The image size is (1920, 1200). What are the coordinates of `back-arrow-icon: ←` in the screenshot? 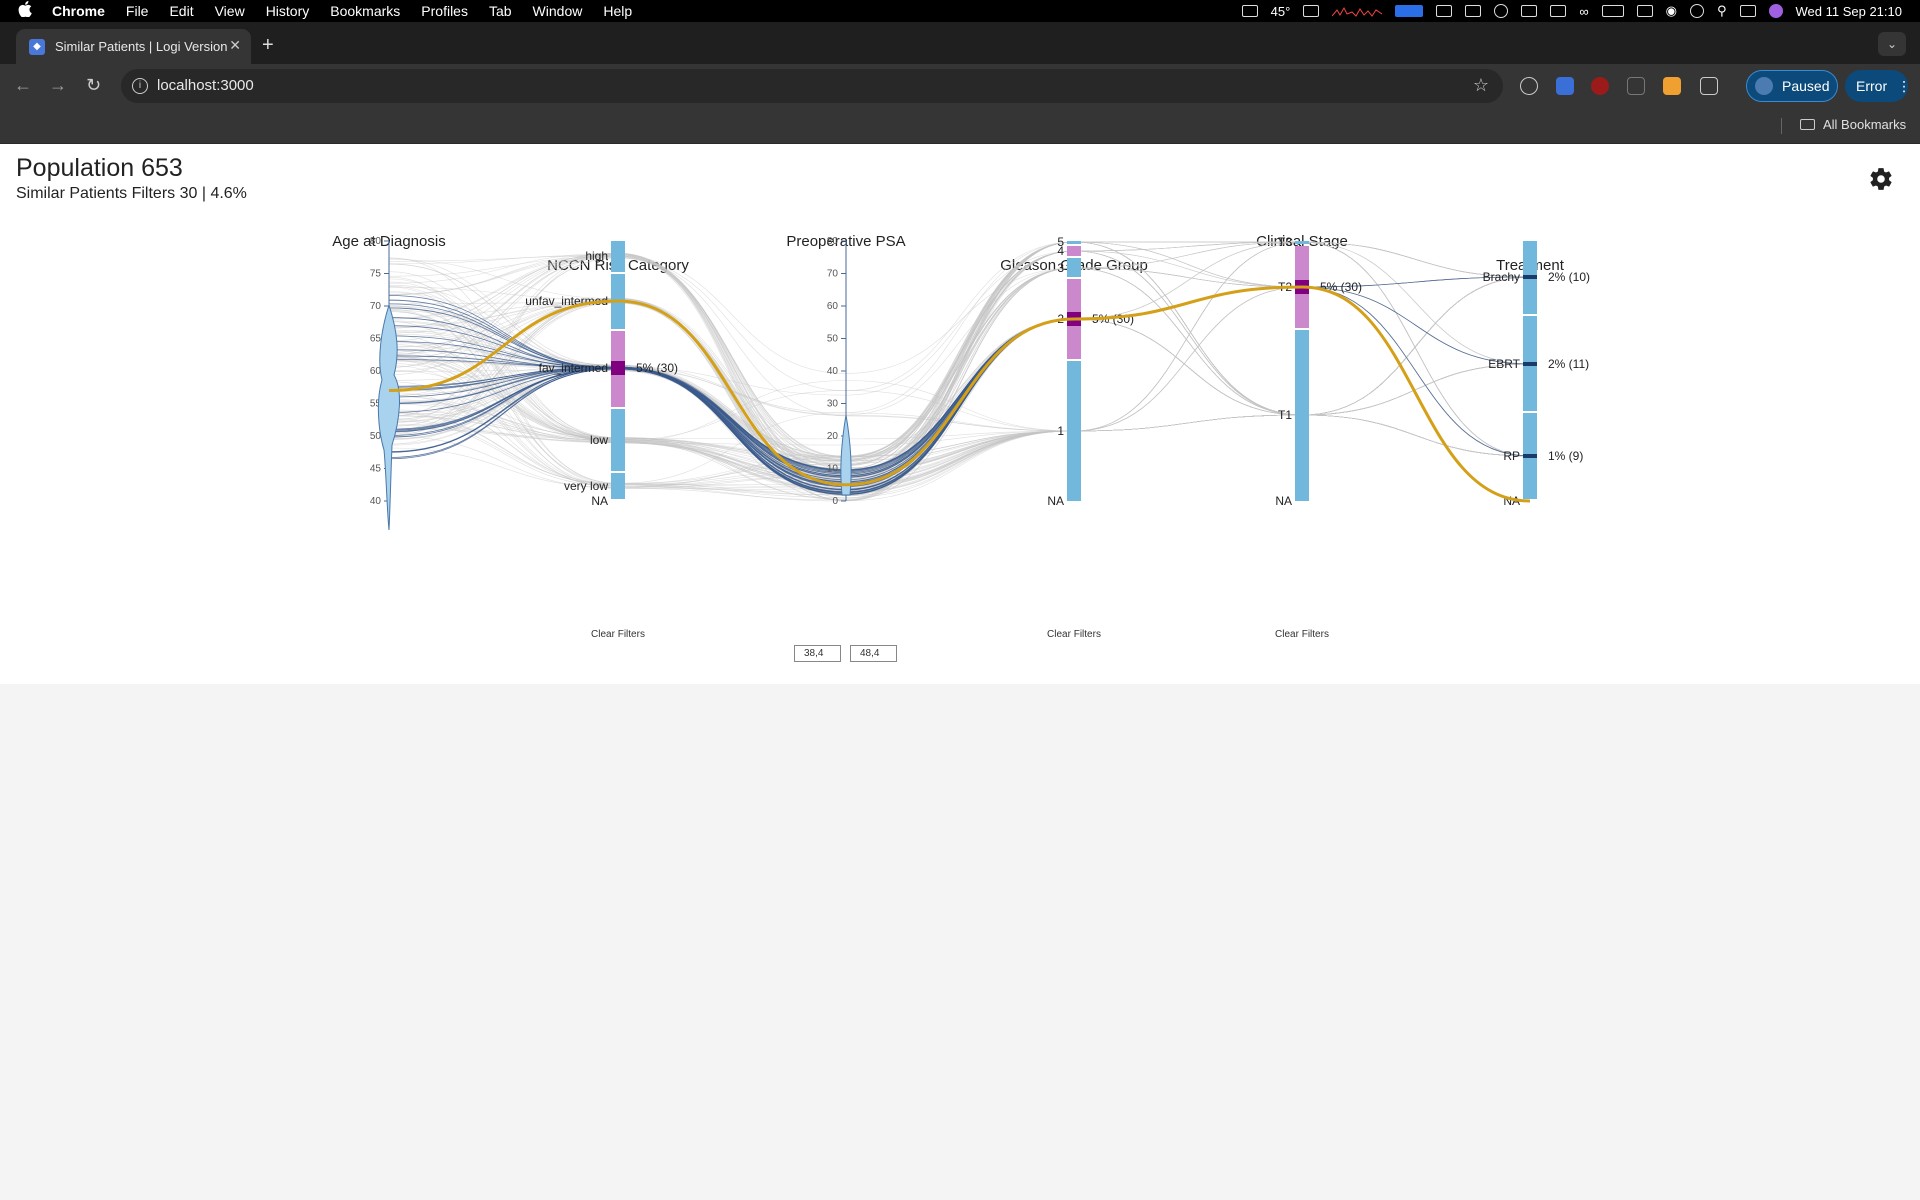 It's located at (23, 85).